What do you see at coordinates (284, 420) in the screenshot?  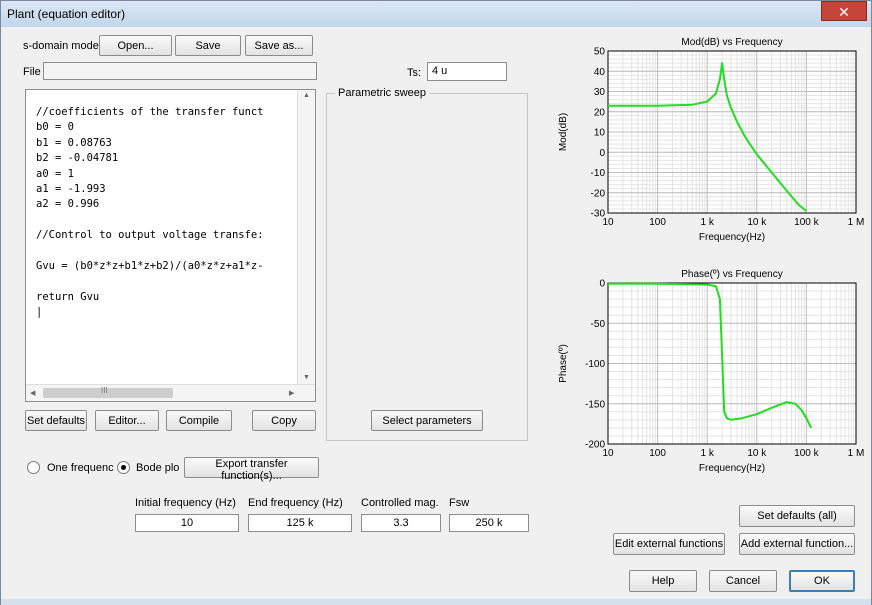 I see `copy-button: Copy` at bounding box center [284, 420].